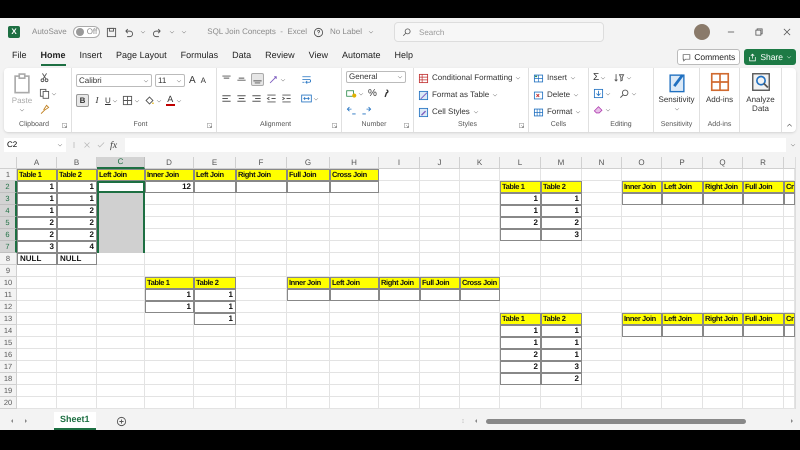 This screenshot has height=450, width=800. Describe the element at coordinates (257, 79) in the screenshot. I see `bottom-align-button` at that location.